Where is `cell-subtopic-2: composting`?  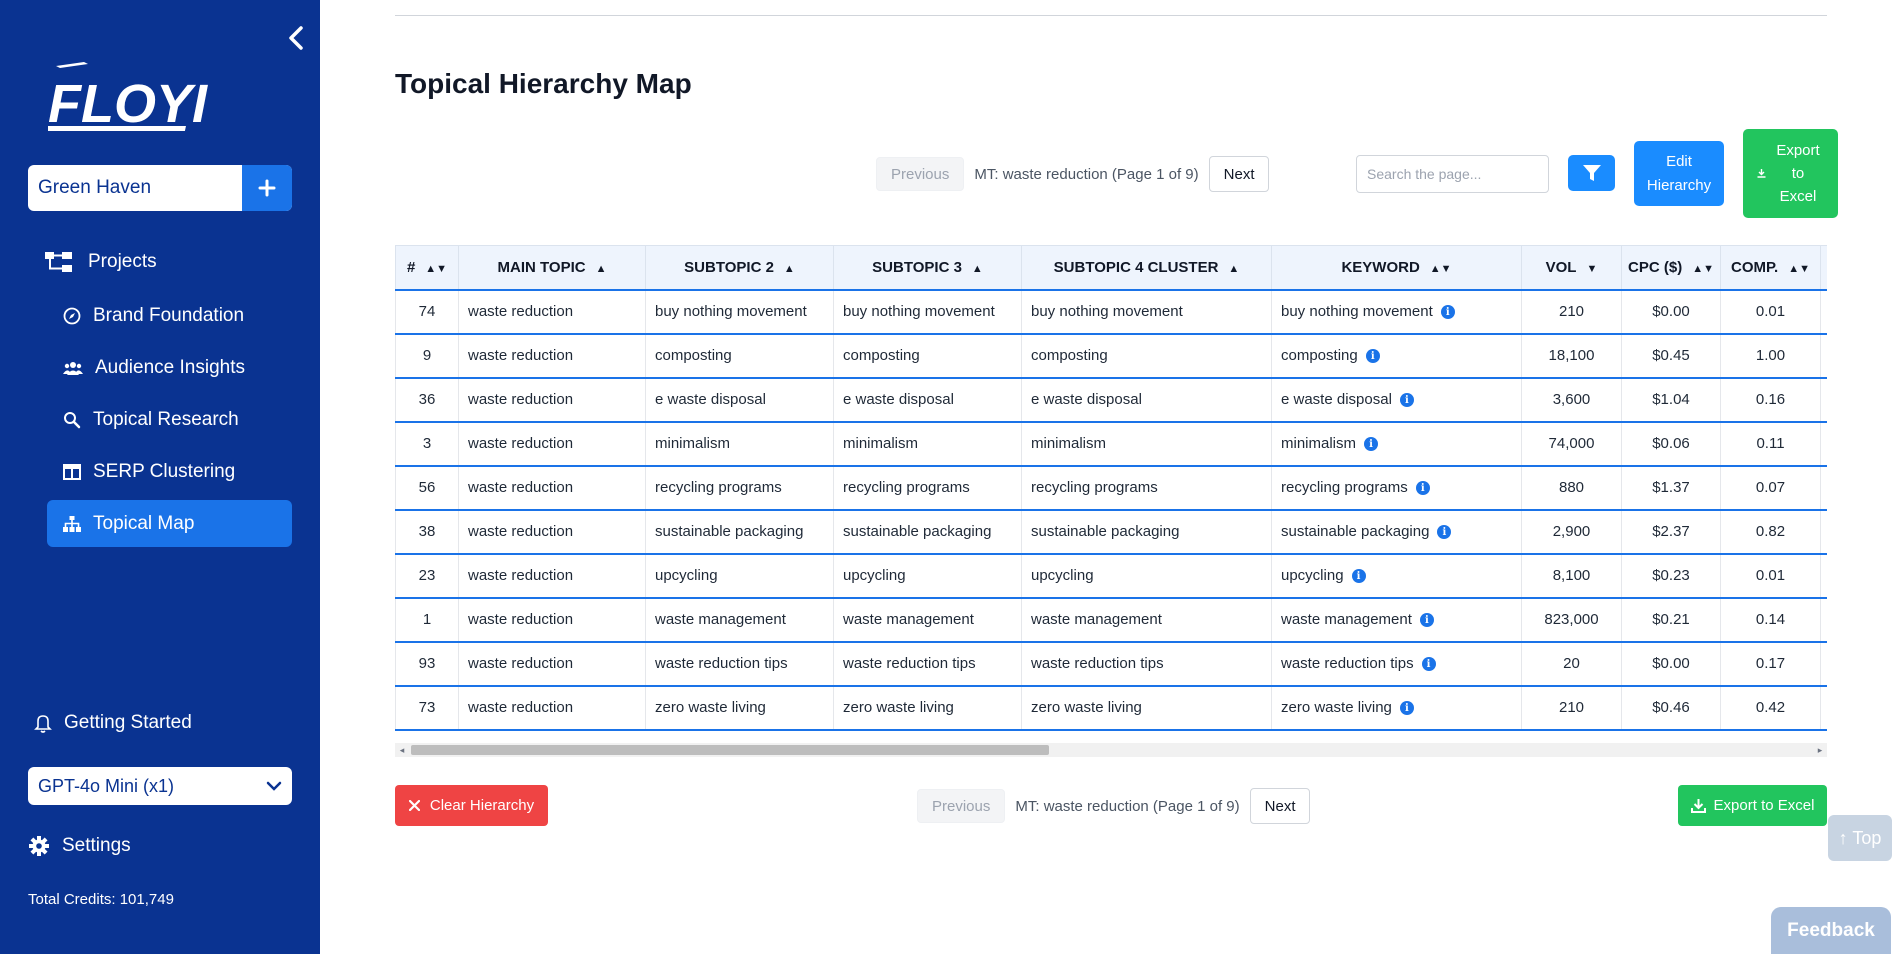 cell-subtopic-2: composting is located at coordinates (739, 356).